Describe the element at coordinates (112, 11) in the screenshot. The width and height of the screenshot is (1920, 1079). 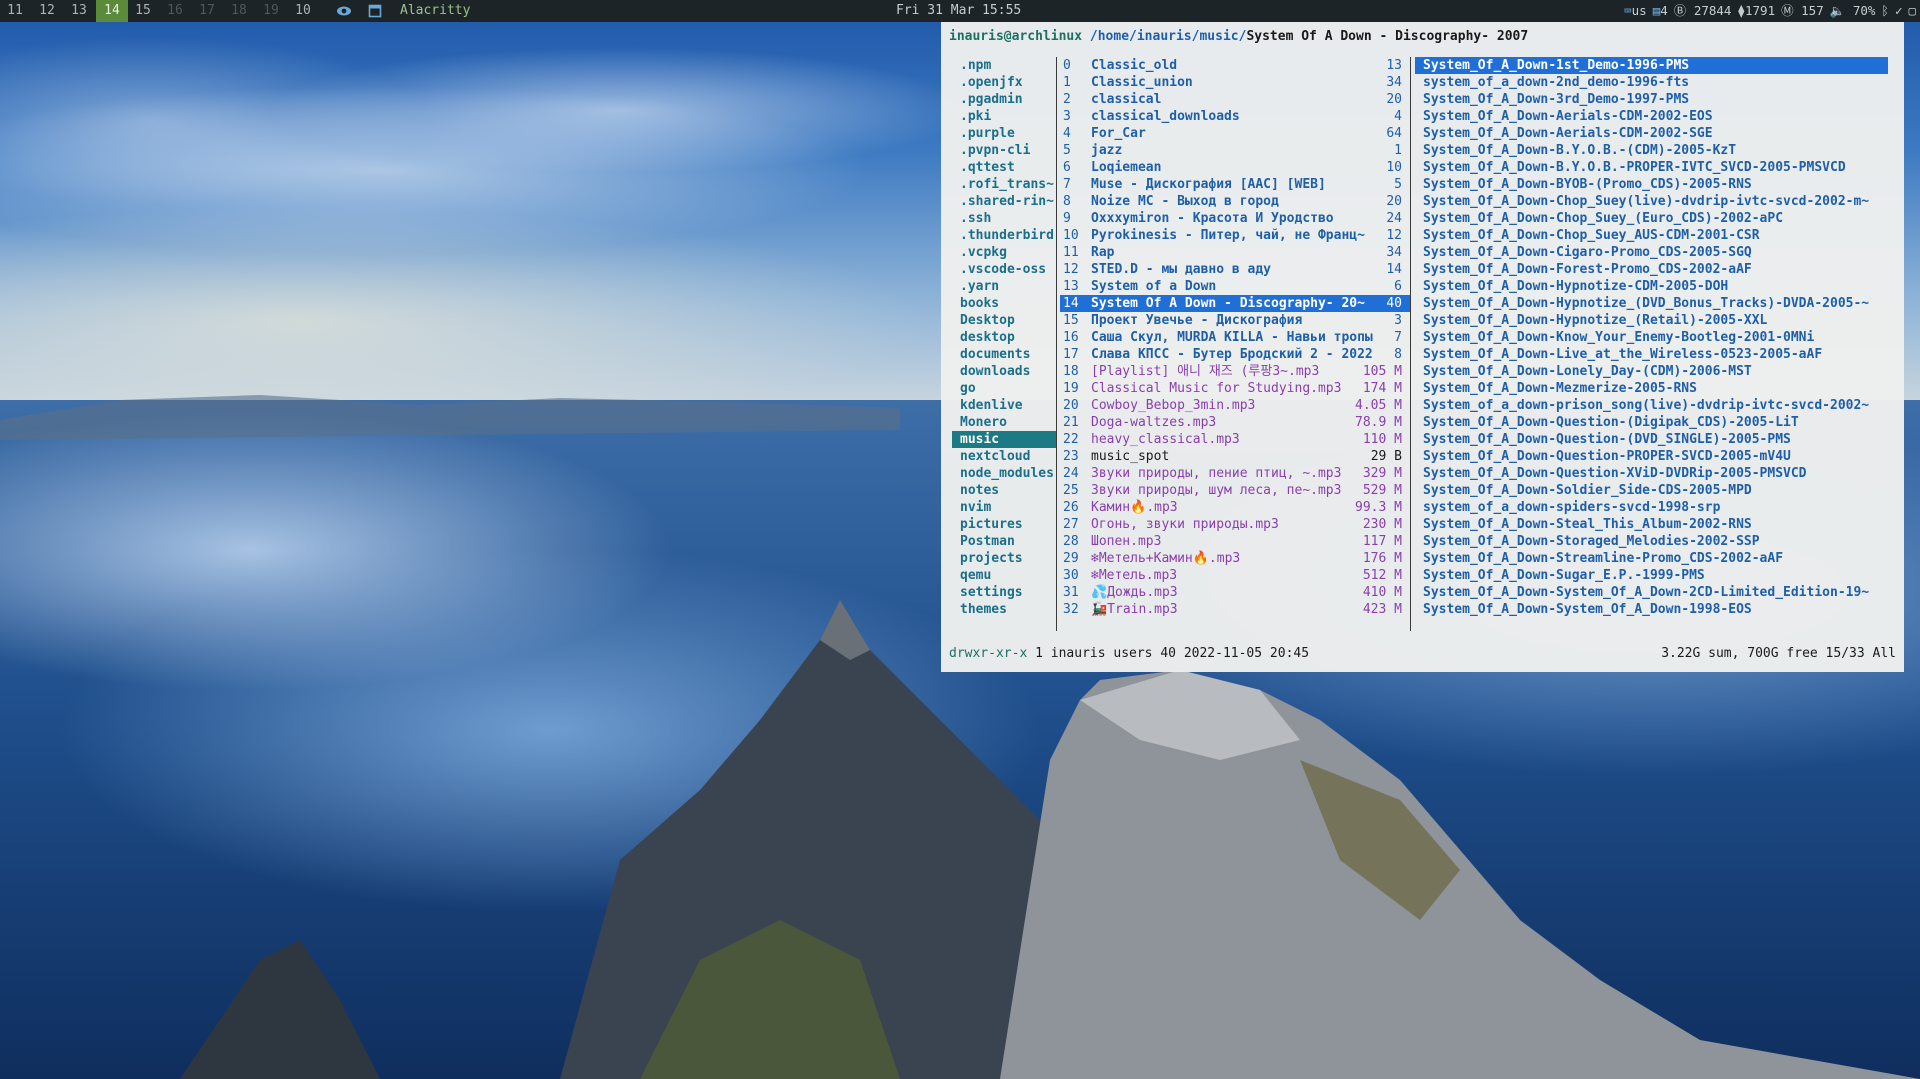
I see `workspace-14: 14` at that location.